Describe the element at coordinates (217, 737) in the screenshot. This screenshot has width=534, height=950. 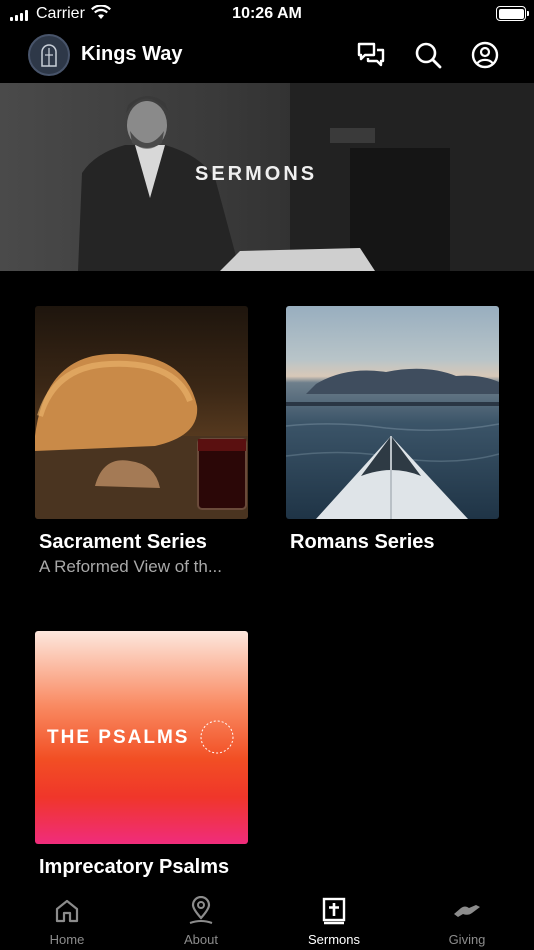
I see `circular-seal-icon` at that location.